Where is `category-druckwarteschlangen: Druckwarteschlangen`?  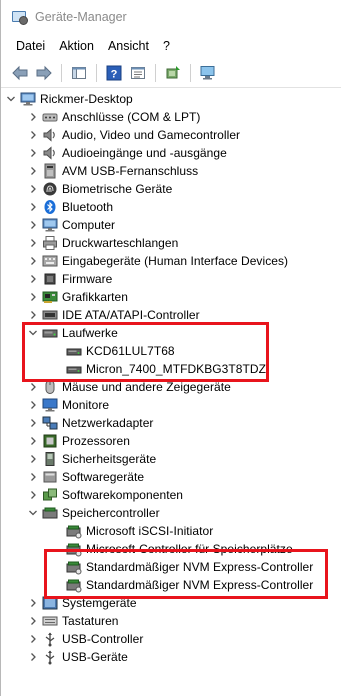 category-druckwarteschlangen: Druckwarteschlangen is located at coordinates (102, 243).